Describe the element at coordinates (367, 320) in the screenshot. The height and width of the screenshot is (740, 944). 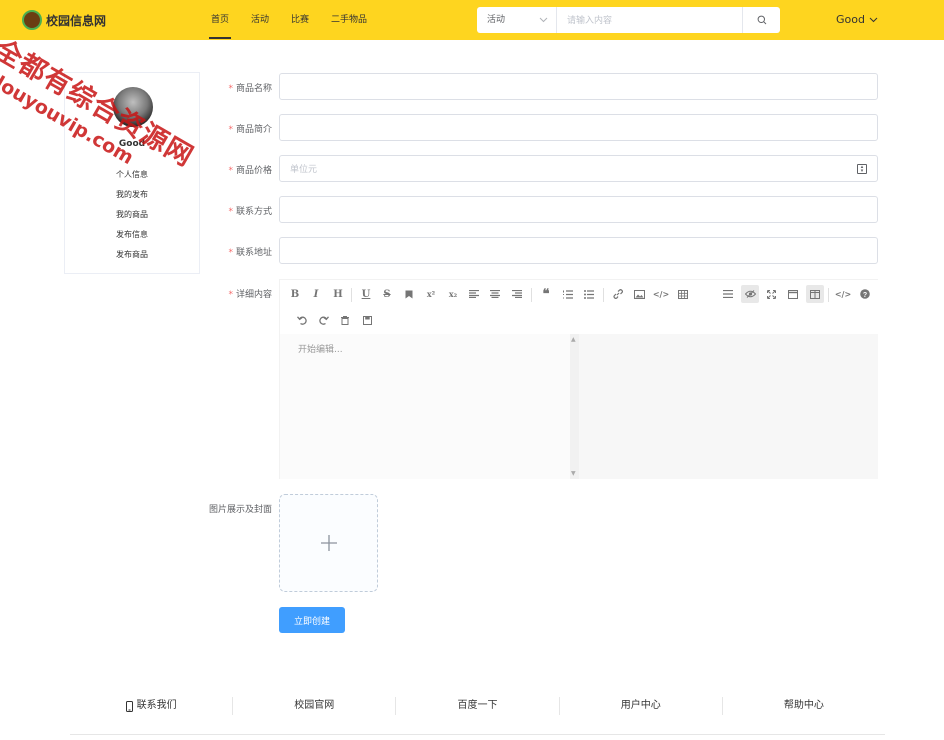
I see `save-icon` at that location.